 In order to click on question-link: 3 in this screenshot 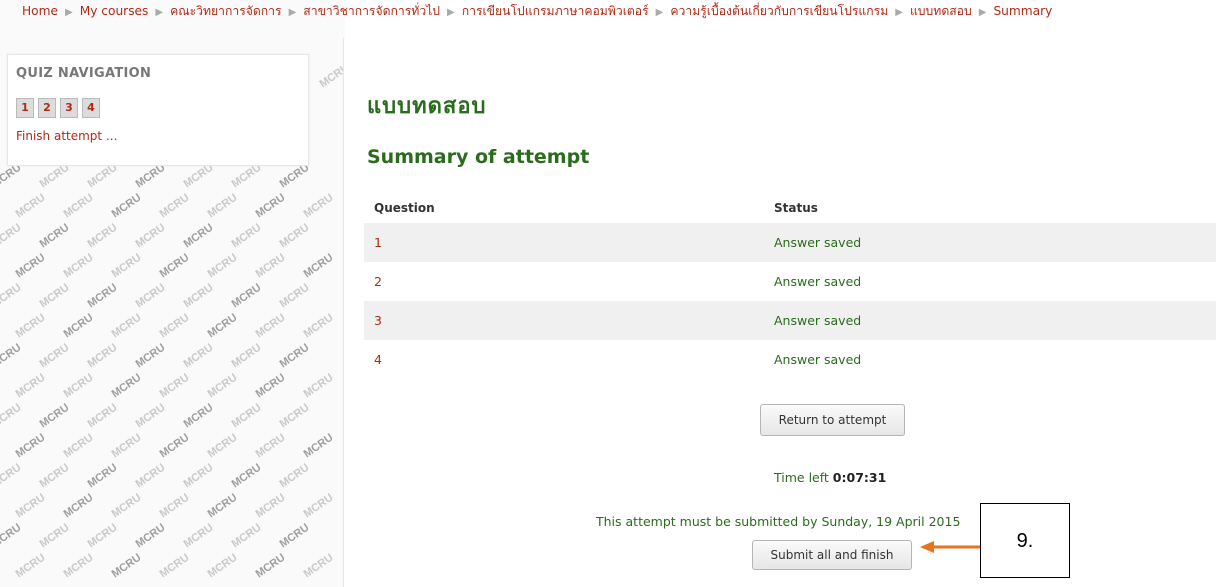, I will do `click(564, 320)`.